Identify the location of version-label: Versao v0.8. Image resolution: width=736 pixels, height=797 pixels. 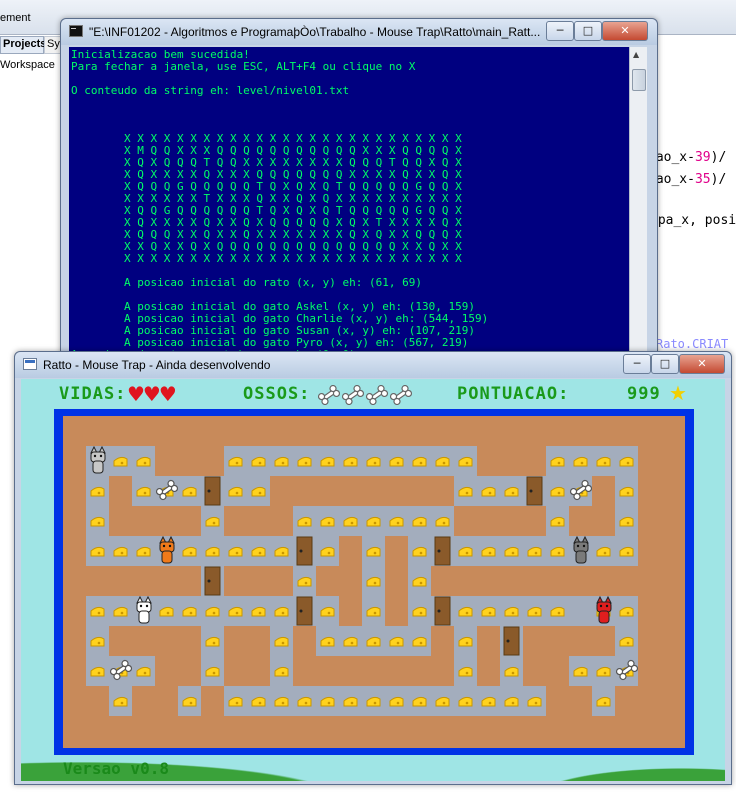
(116, 768).